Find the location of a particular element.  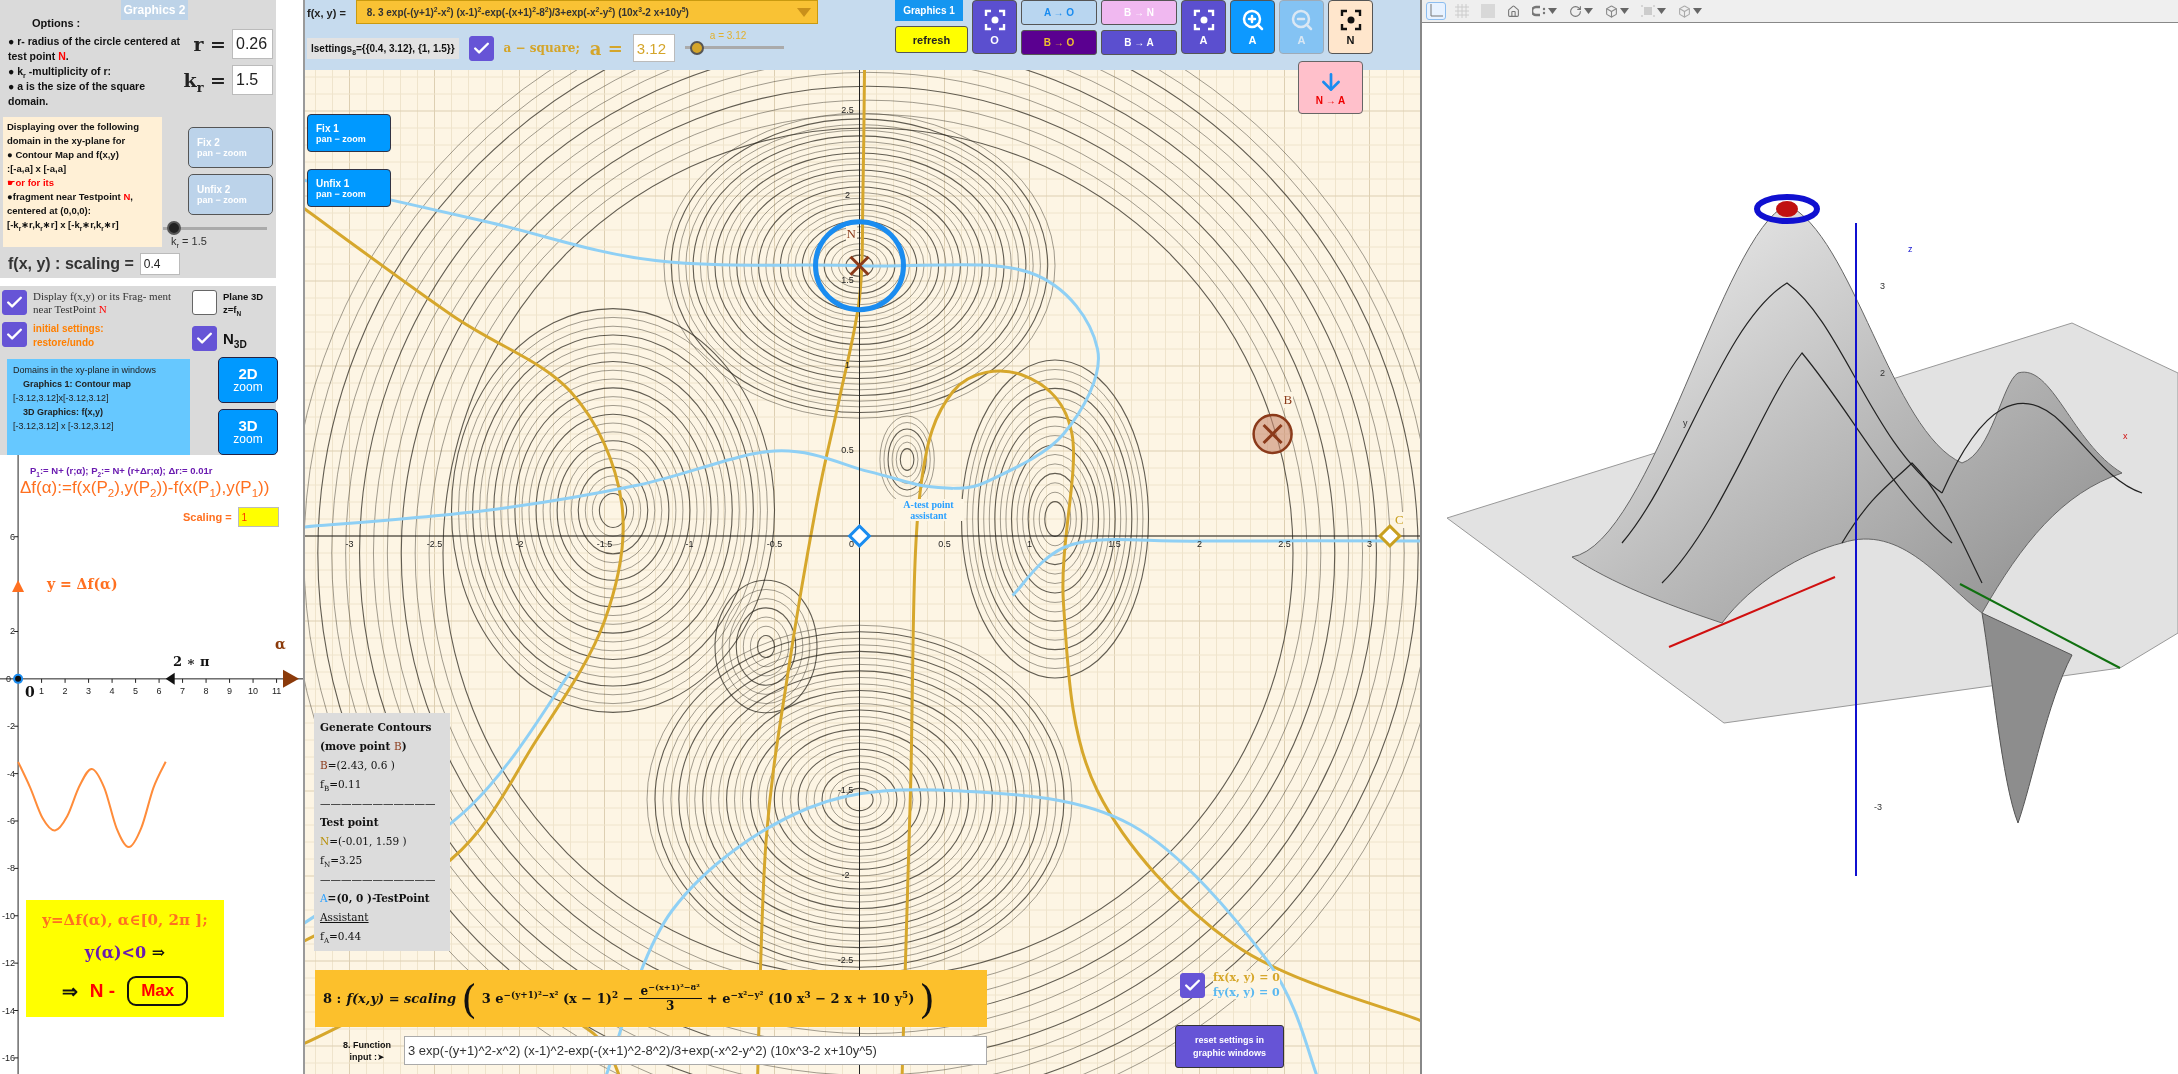

cross-marker-icon is located at coordinates (859, 266).